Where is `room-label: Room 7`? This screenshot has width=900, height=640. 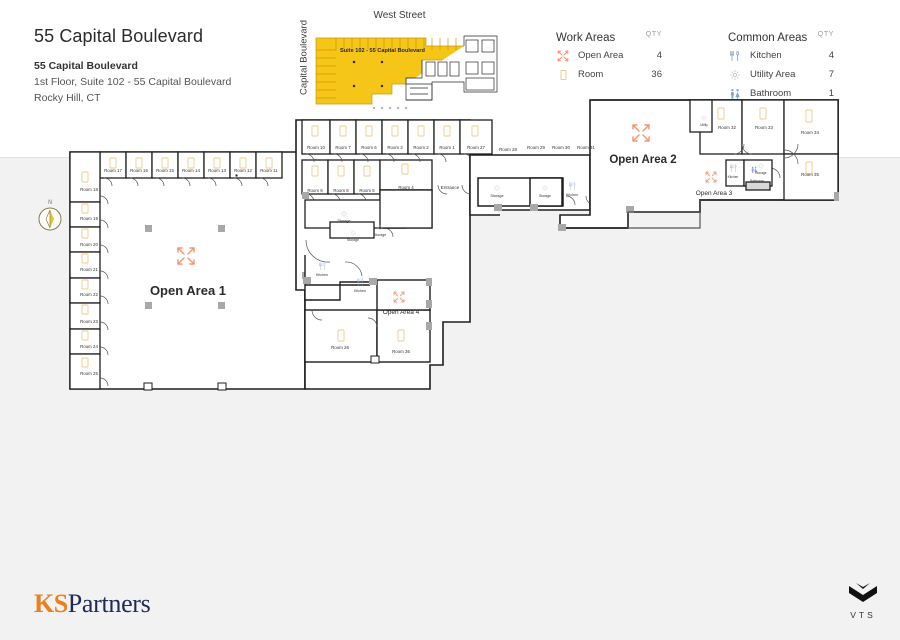
room-label: Room 7 is located at coordinates (343, 147).